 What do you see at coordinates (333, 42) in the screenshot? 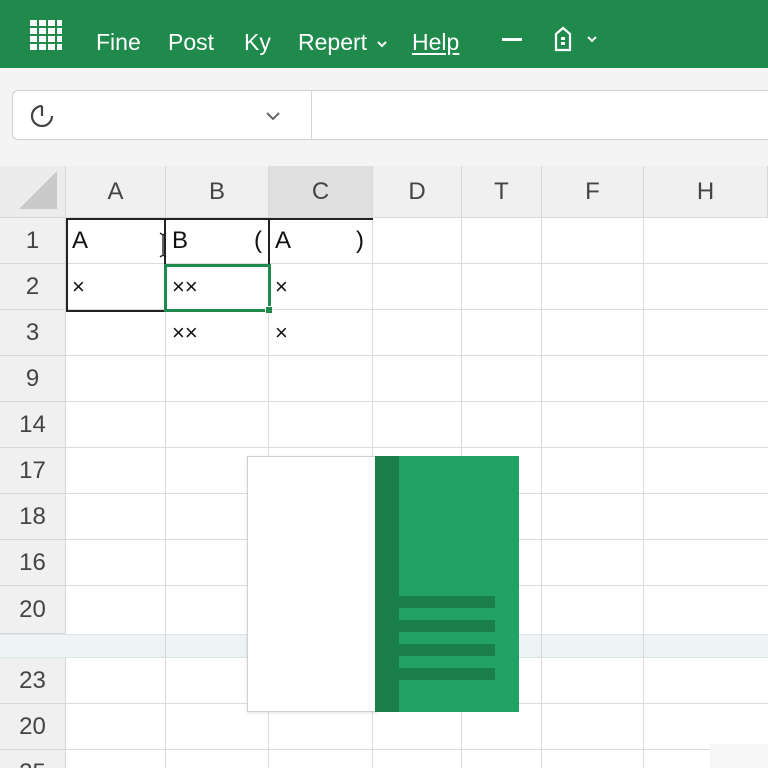
I see `menu-report-label: Repert` at bounding box center [333, 42].